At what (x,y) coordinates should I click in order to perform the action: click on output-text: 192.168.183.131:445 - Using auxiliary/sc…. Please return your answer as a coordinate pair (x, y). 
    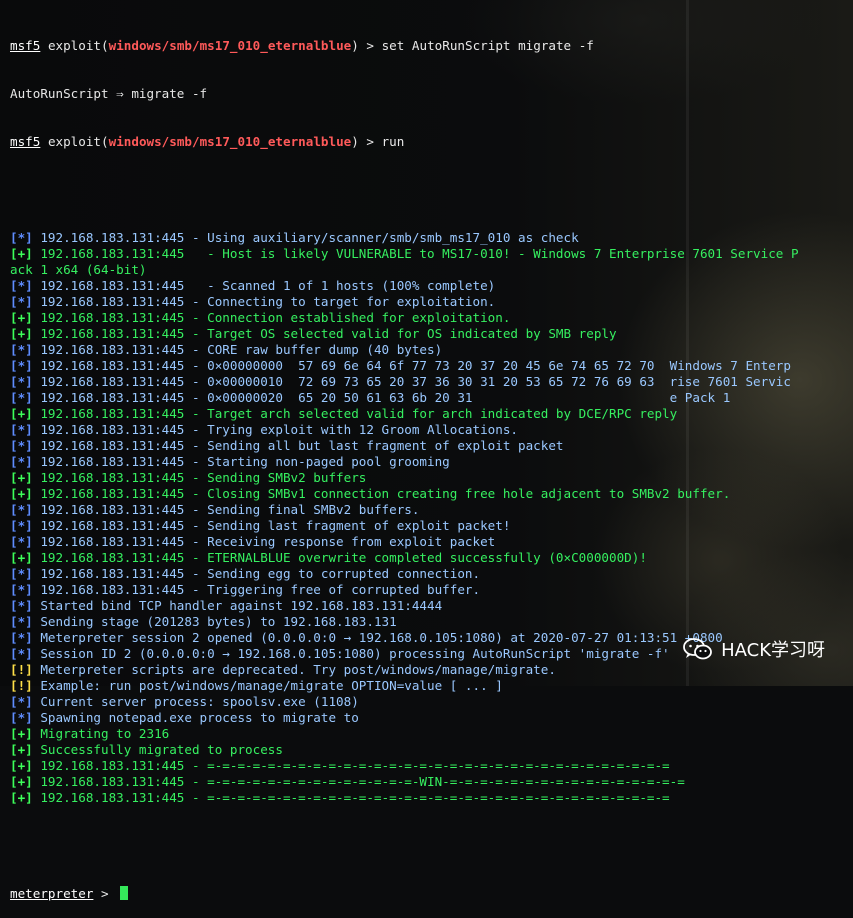
    Looking at the image, I should click on (305, 237).